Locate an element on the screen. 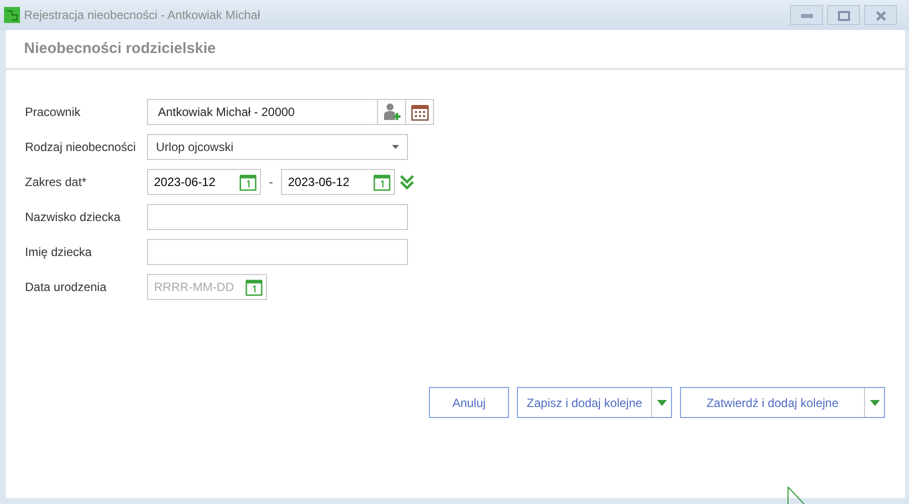  maximize-button is located at coordinates (843, 15).